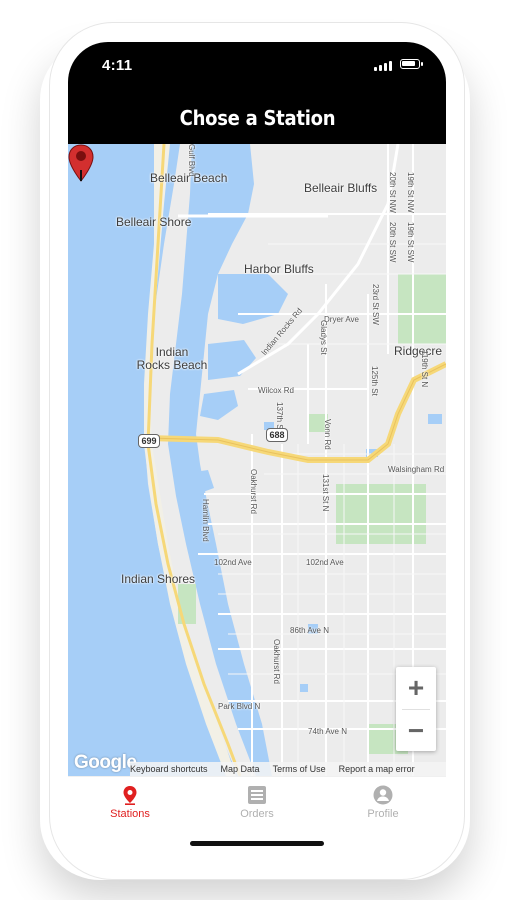 The image size is (507, 900). Describe the element at coordinates (105, 763) in the screenshot. I see `google-logo: Google` at that location.